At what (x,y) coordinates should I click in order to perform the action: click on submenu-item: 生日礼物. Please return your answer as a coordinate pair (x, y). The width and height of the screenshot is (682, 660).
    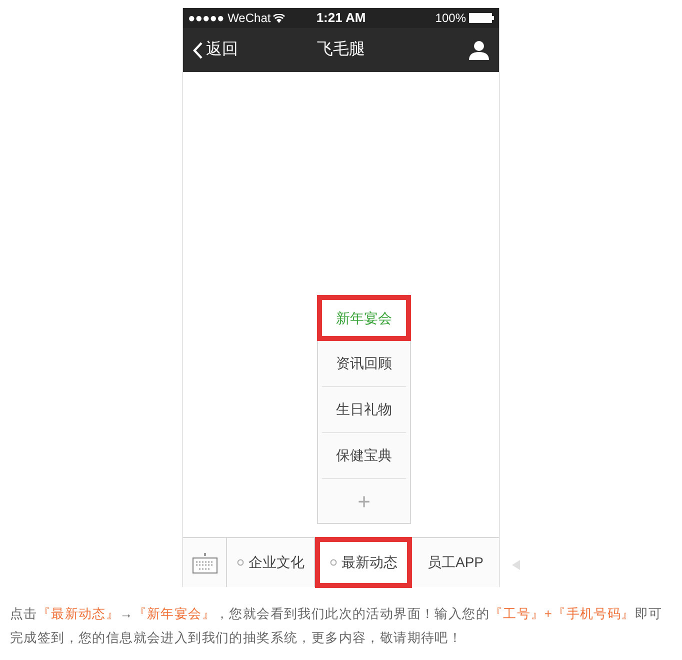
    Looking at the image, I should click on (364, 410).